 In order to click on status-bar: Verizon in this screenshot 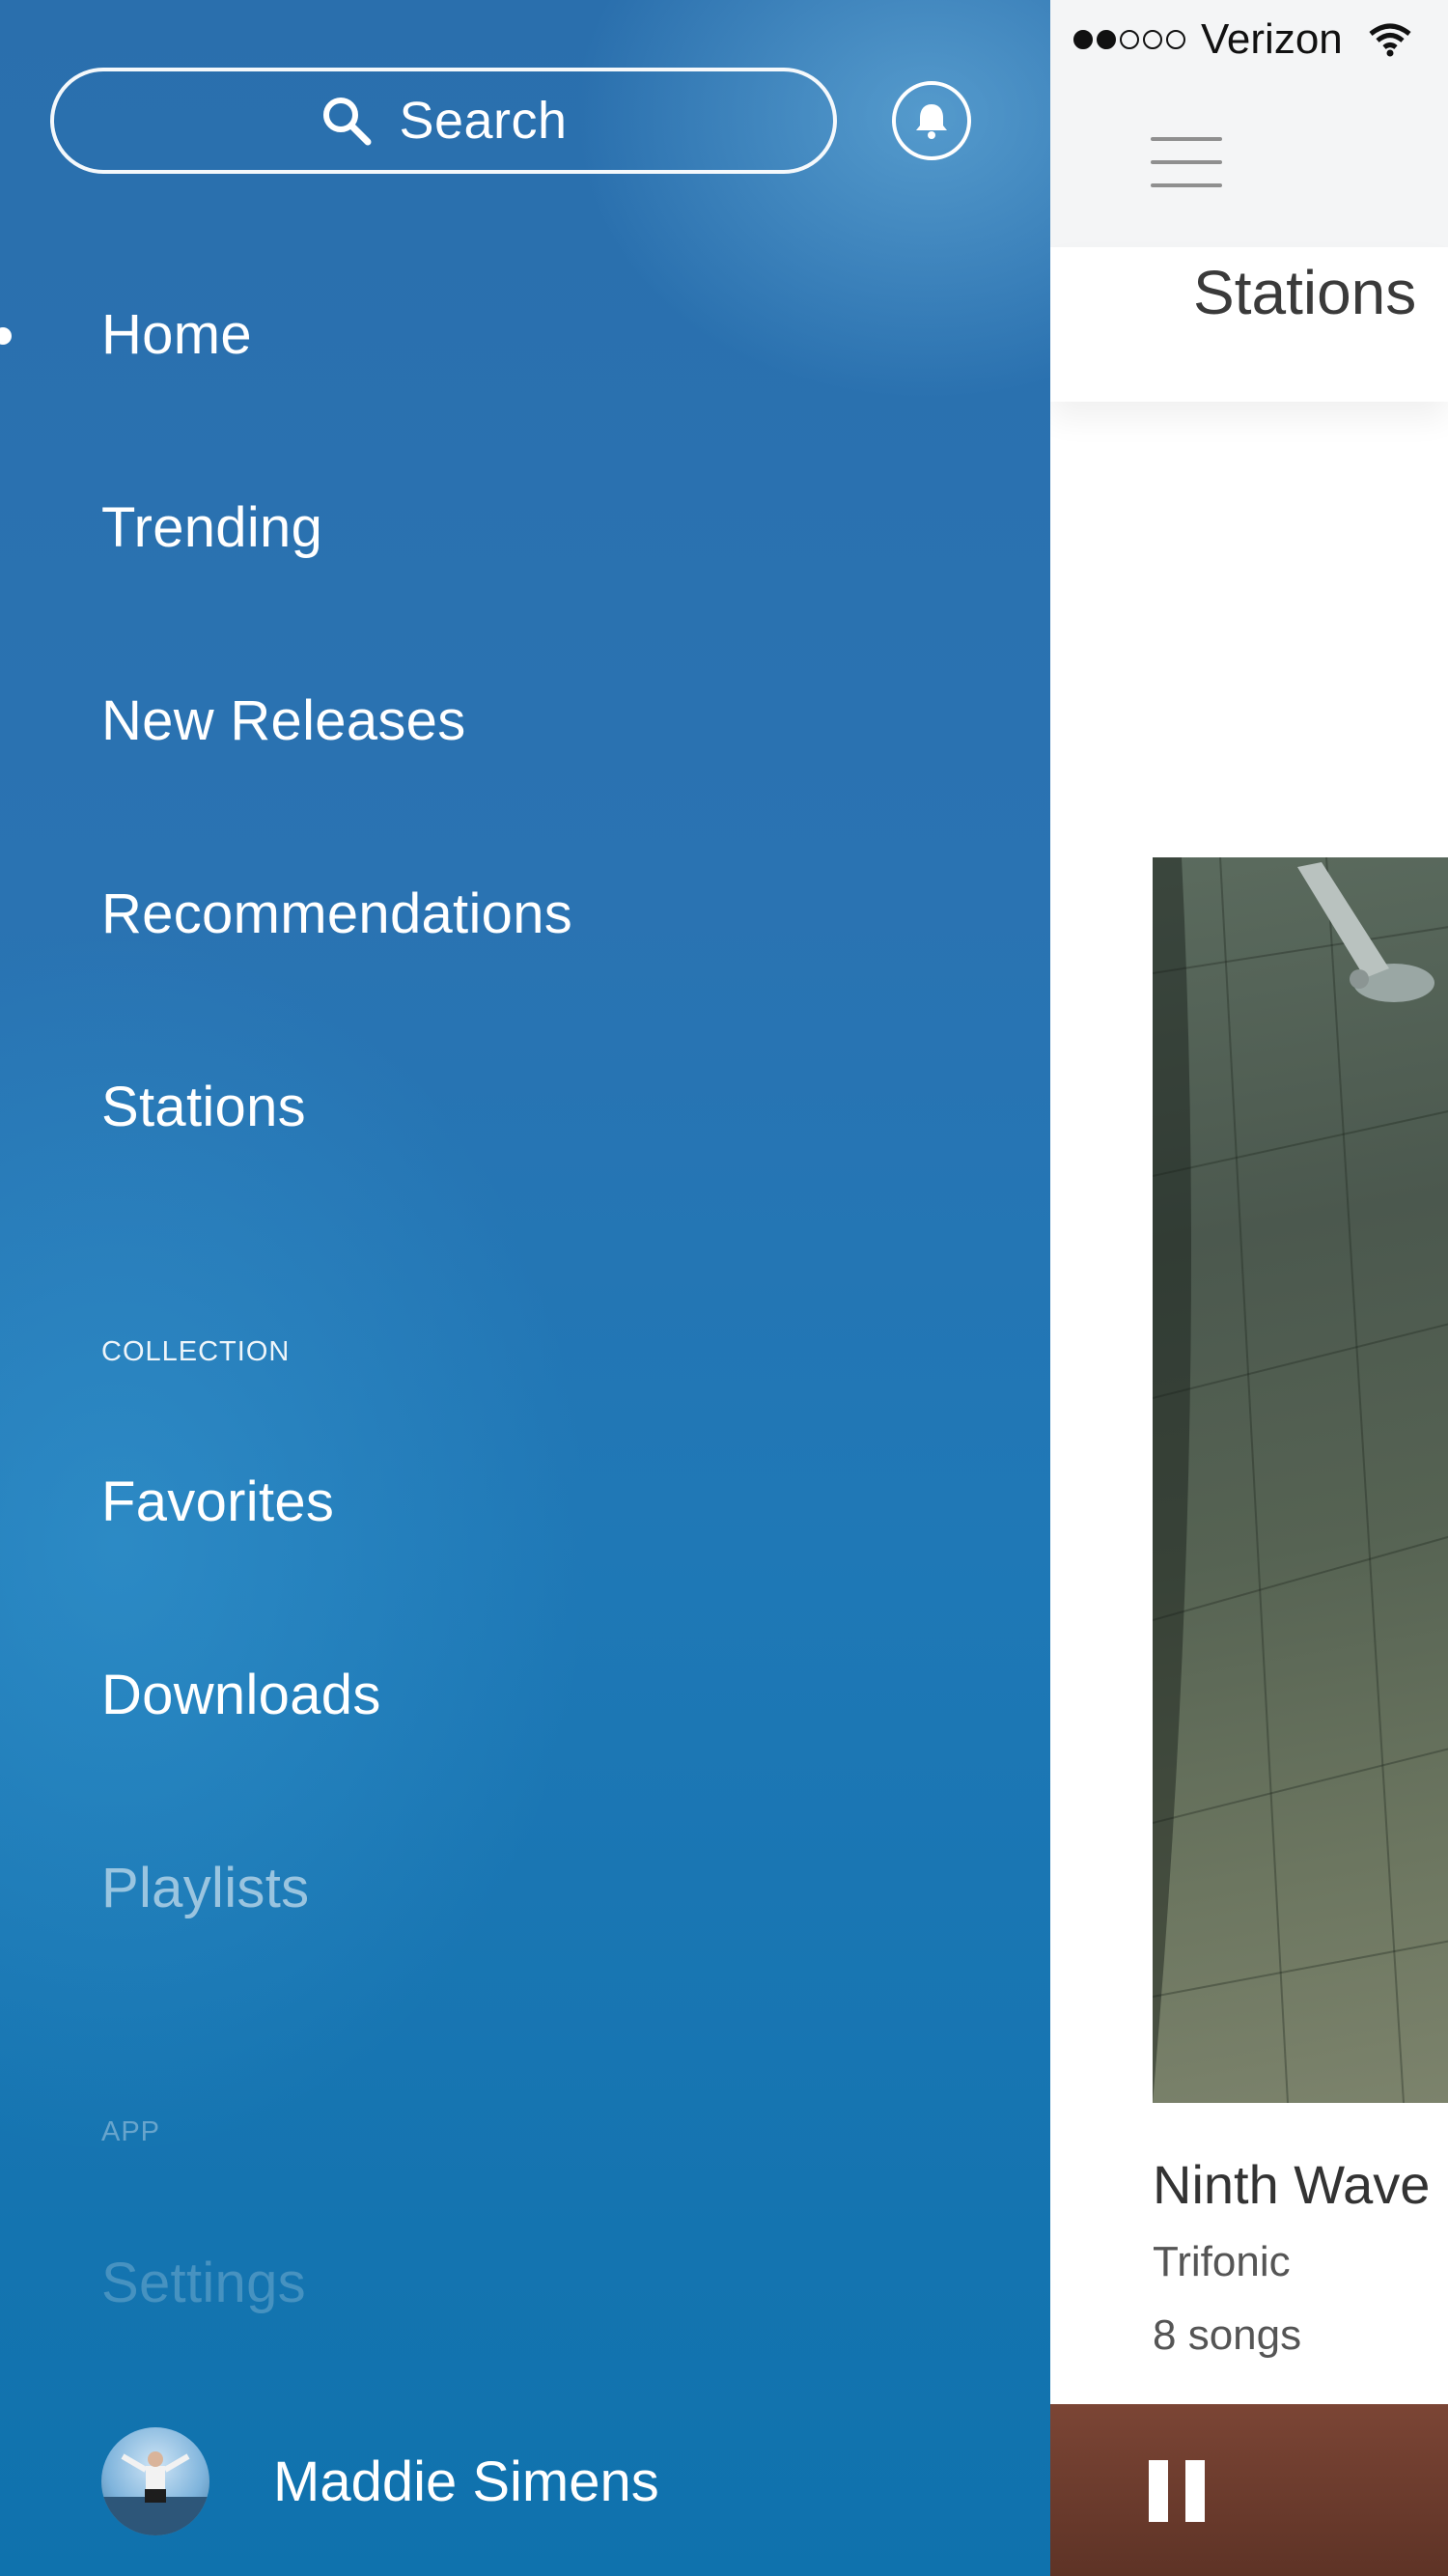, I will do `click(1249, 40)`.